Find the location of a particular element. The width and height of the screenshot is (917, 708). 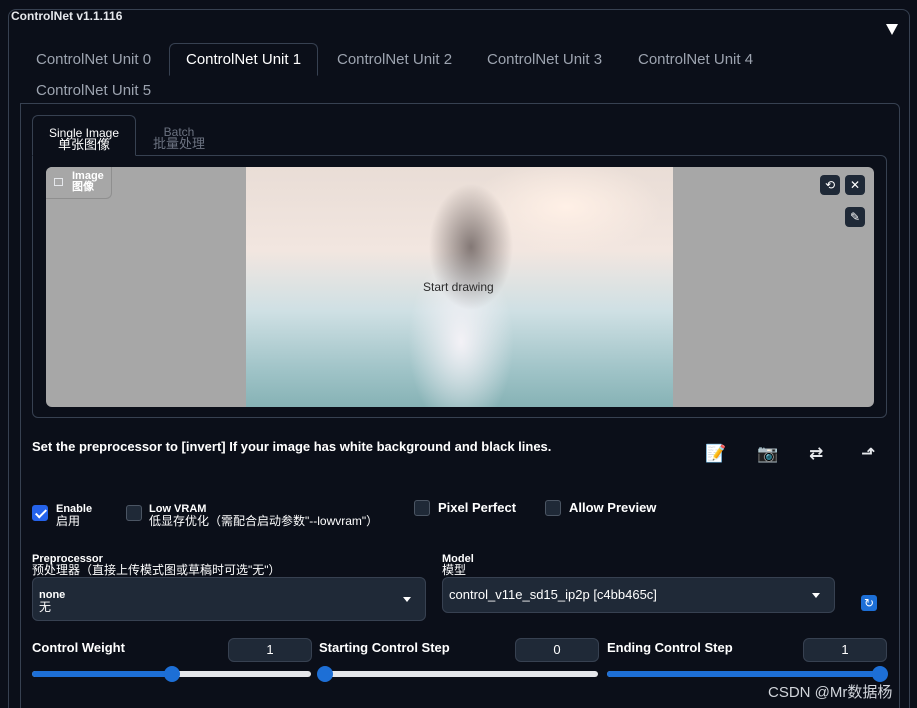

collapse-triangle-icon is located at coordinates (892, 29).